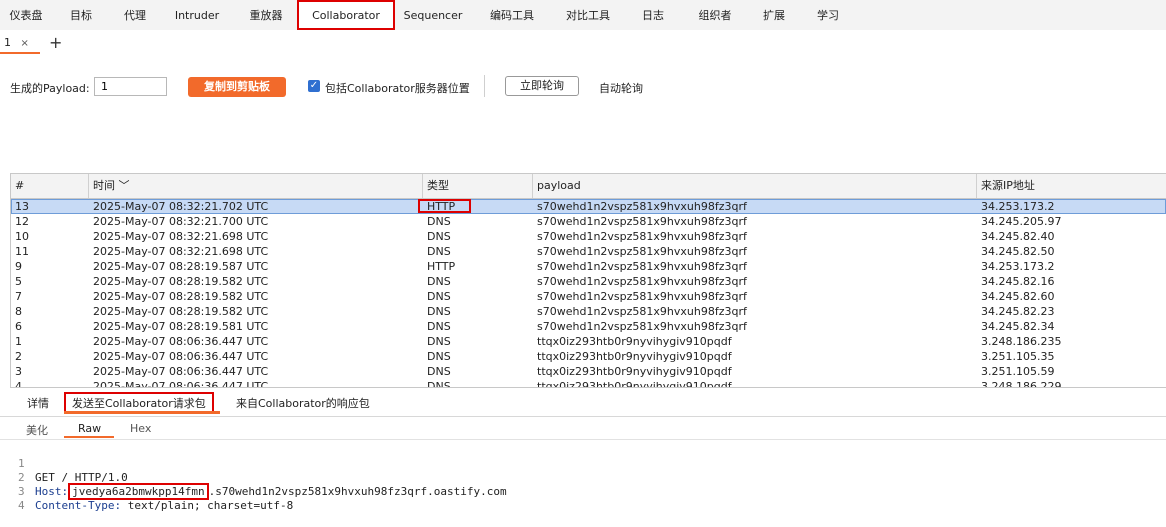 The width and height of the screenshot is (1166, 527). I want to click on cell-ip: 34.245.82.50, so click(1018, 251).